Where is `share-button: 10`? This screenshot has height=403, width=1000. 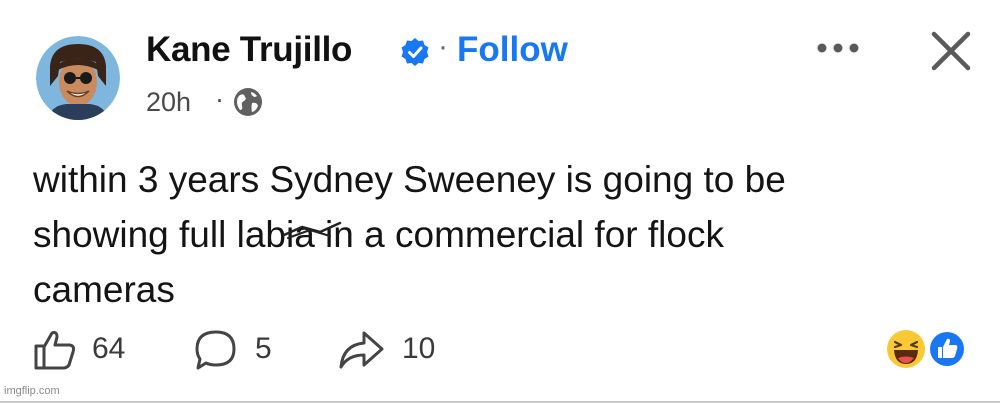 share-button: 10 is located at coordinates (396, 350).